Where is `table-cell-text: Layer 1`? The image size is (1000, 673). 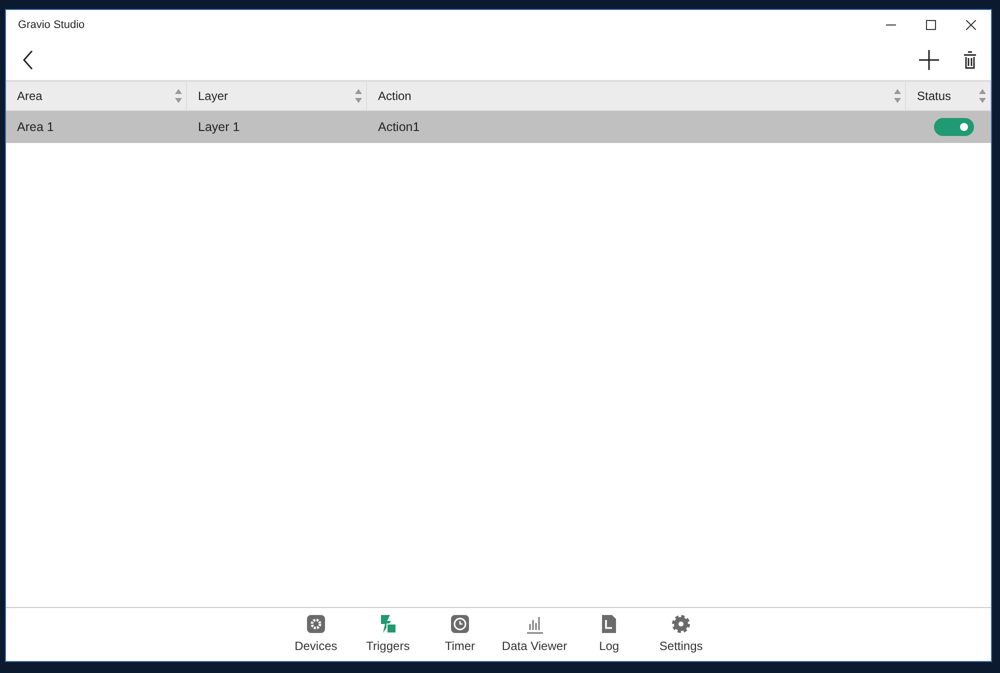
table-cell-text: Layer 1 is located at coordinates (219, 127).